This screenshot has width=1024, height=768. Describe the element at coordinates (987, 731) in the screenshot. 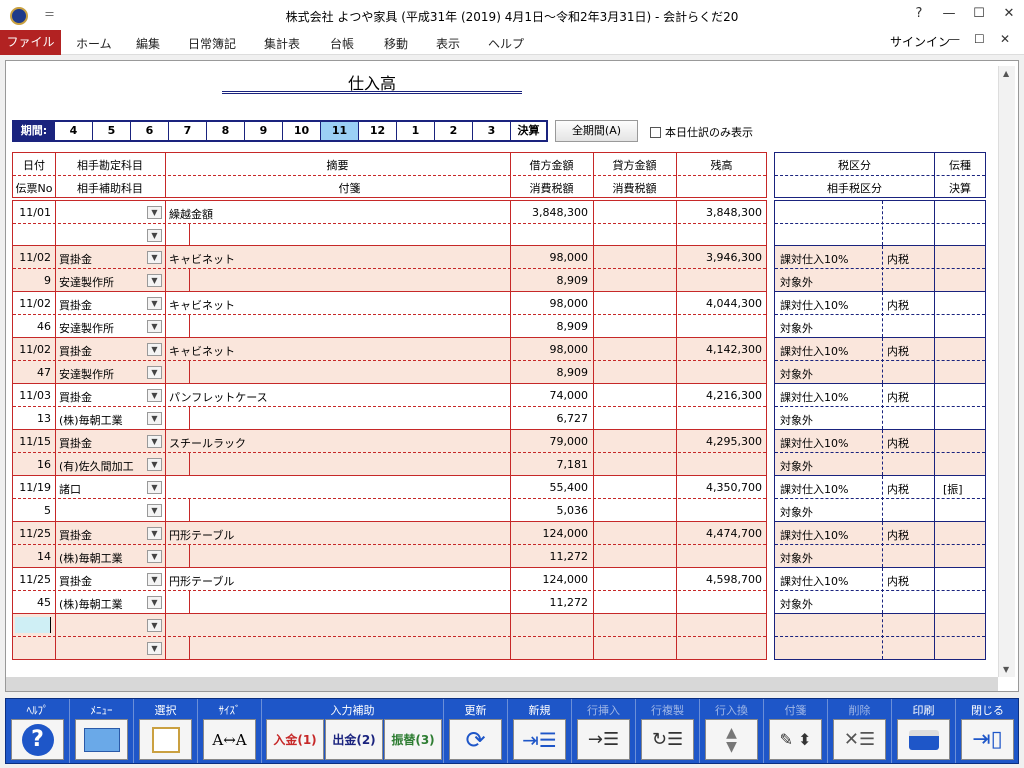

I see `close-window-button: 閉じる ⇥▯` at that location.